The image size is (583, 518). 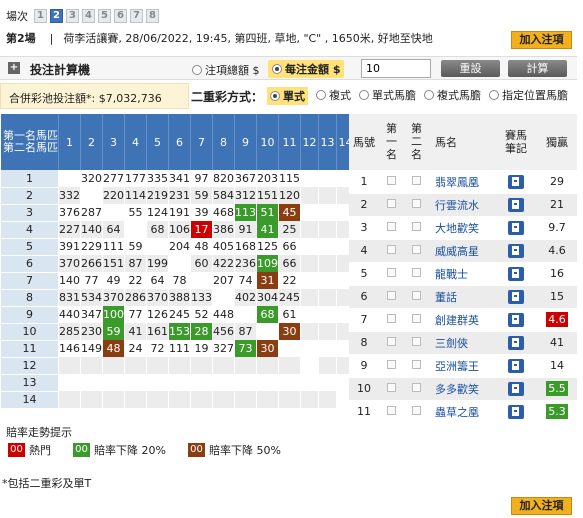 What do you see at coordinates (462, 228) in the screenshot?
I see `horse-name-link: 大地歡笑` at bounding box center [462, 228].